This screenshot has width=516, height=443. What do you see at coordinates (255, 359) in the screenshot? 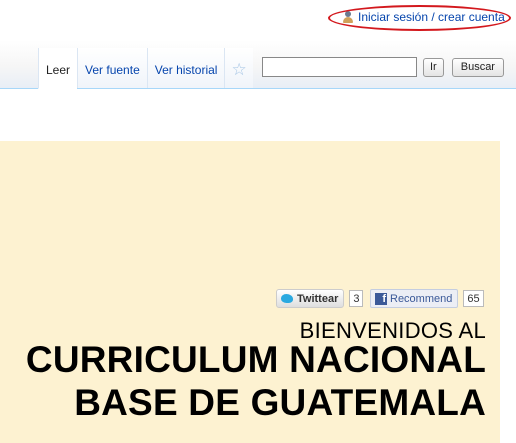
I see `page-title-line-1: CURRICULUM NACIONAL` at bounding box center [255, 359].